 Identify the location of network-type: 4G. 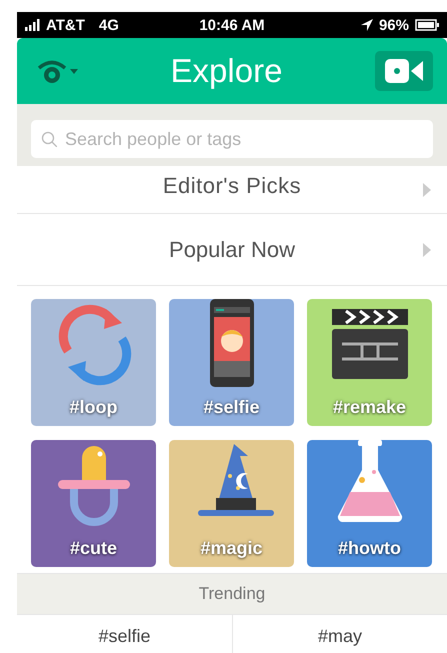
(108, 25).